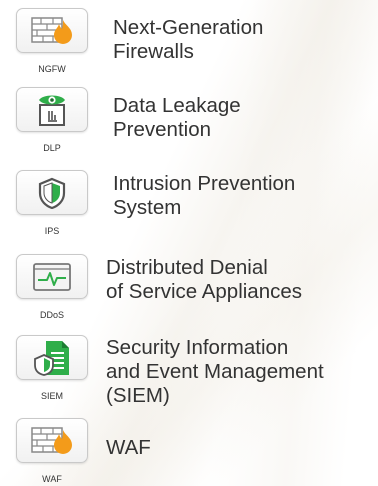 This screenshot has width=378, height=486. What do you see at coordinates (51, 315) in the screenshot?
I see `ddos-caption: DDoS` at bounding box center [51, 315].